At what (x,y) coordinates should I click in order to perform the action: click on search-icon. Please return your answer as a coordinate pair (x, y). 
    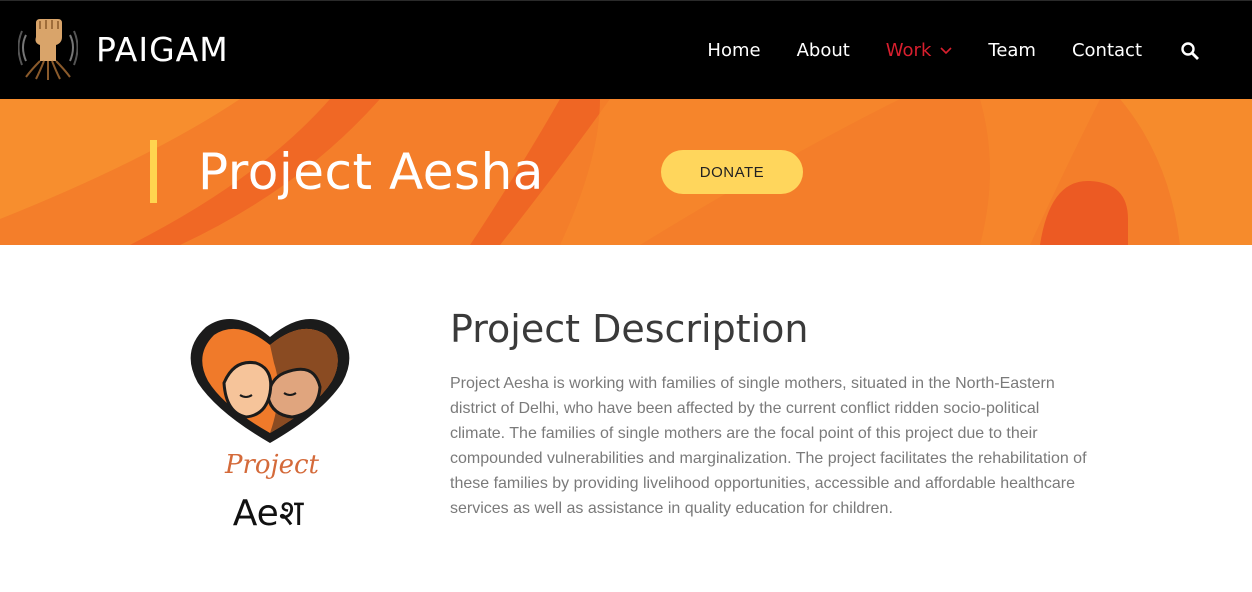
    Looking at the image, I should click on (1190, 51).